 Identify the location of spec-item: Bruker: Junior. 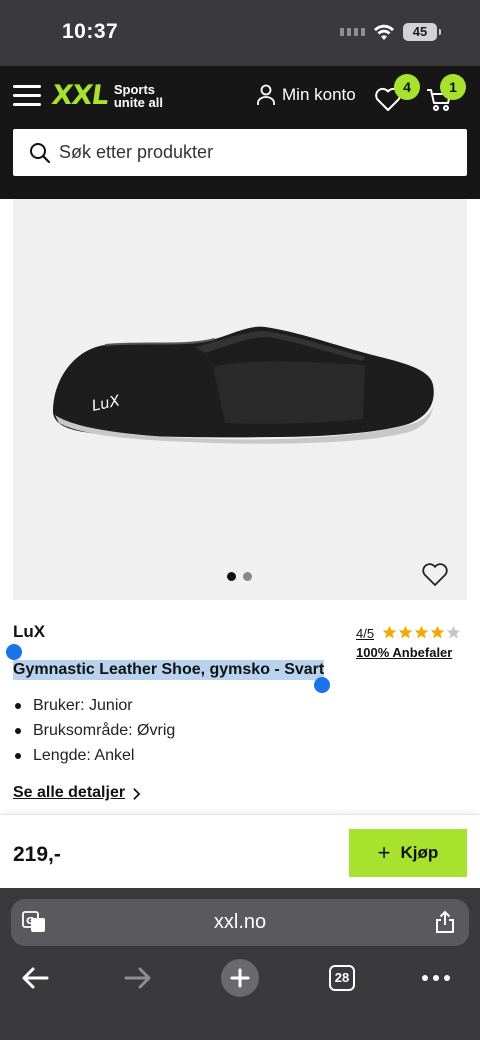
(94, 705).